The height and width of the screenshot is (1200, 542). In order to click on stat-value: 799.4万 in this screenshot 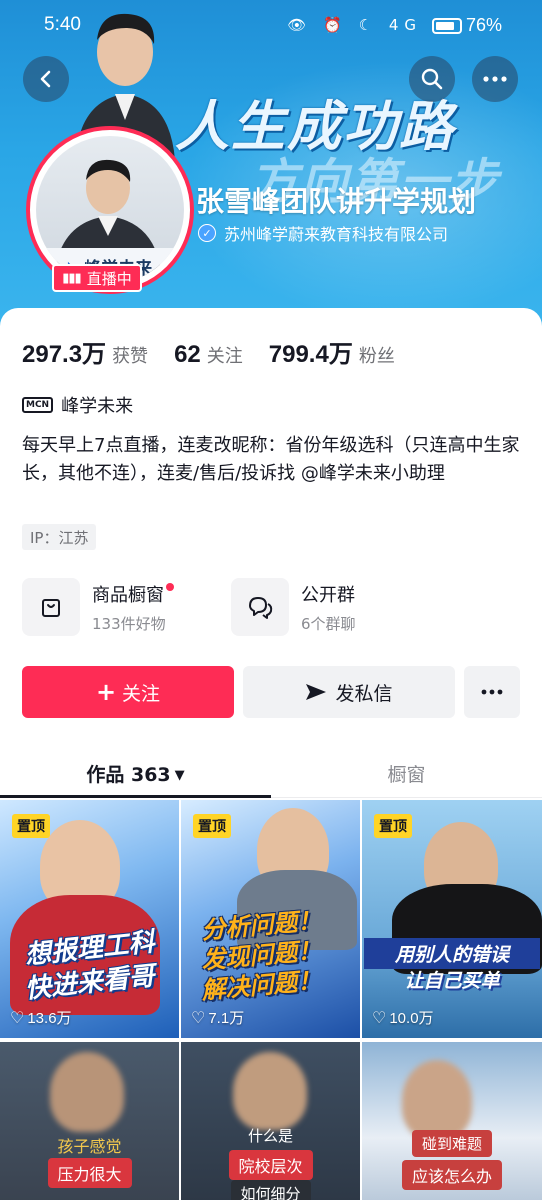, I will do `click(310, 354)`.